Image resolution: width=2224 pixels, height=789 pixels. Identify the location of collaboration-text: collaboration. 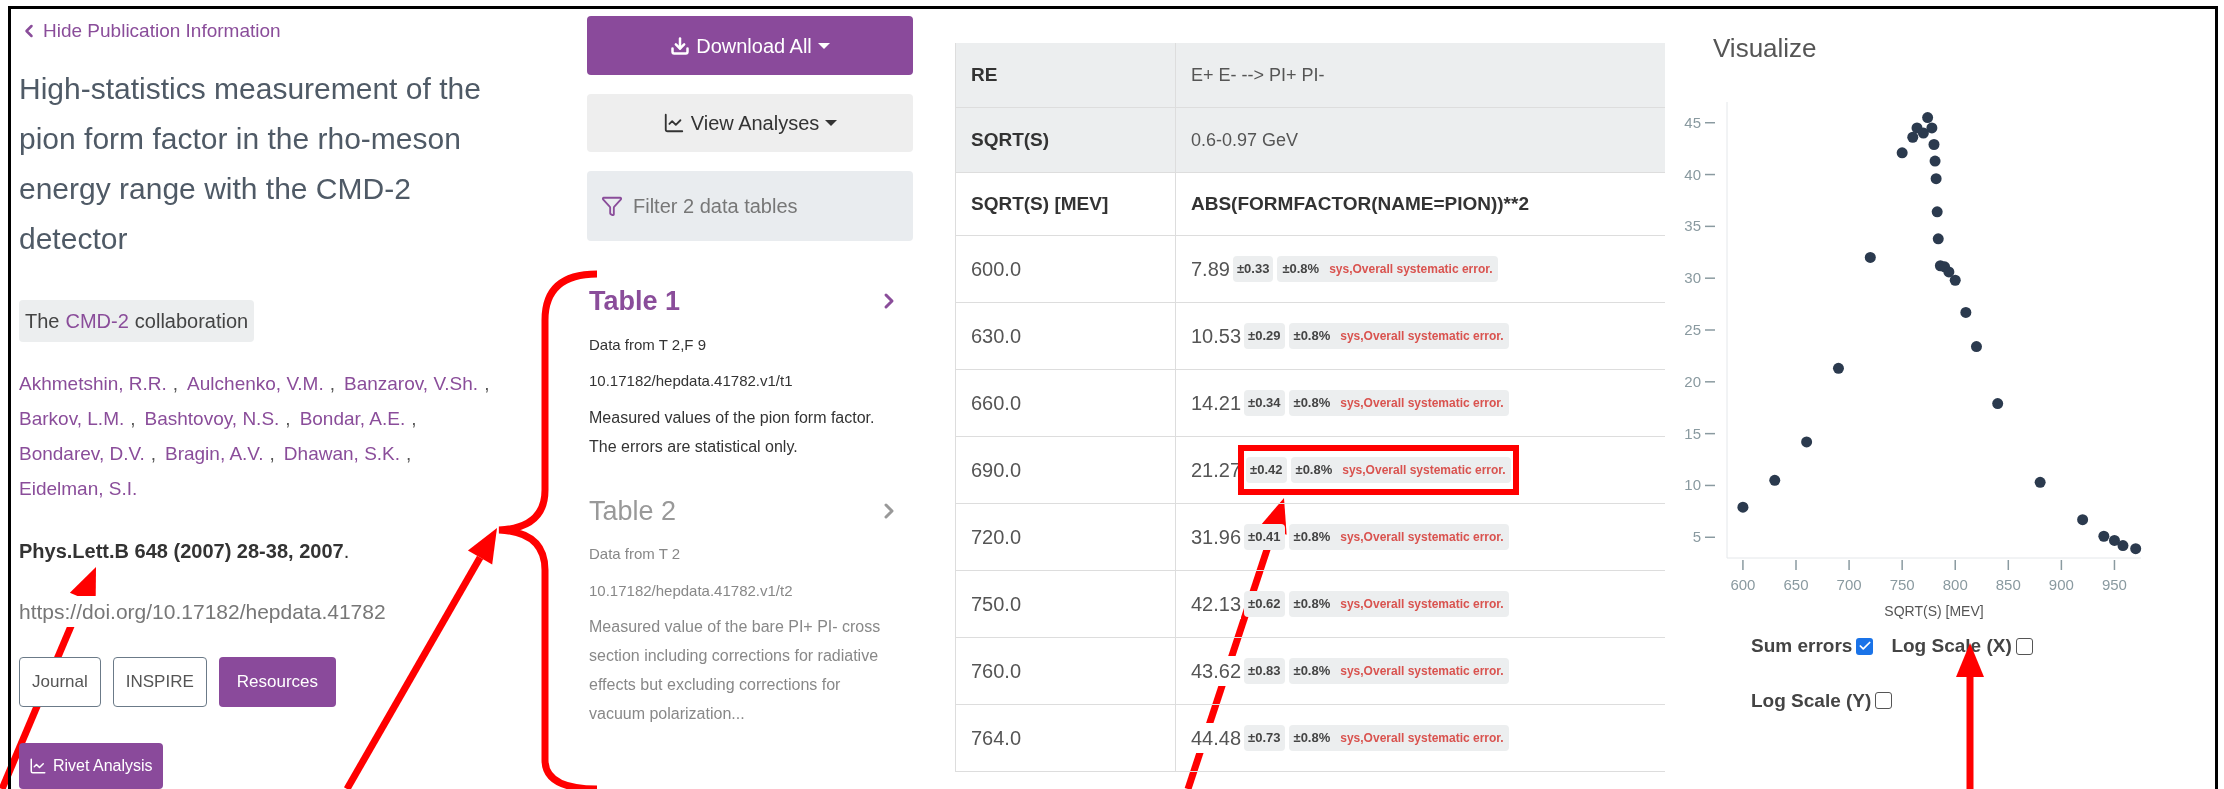
(191, 321).